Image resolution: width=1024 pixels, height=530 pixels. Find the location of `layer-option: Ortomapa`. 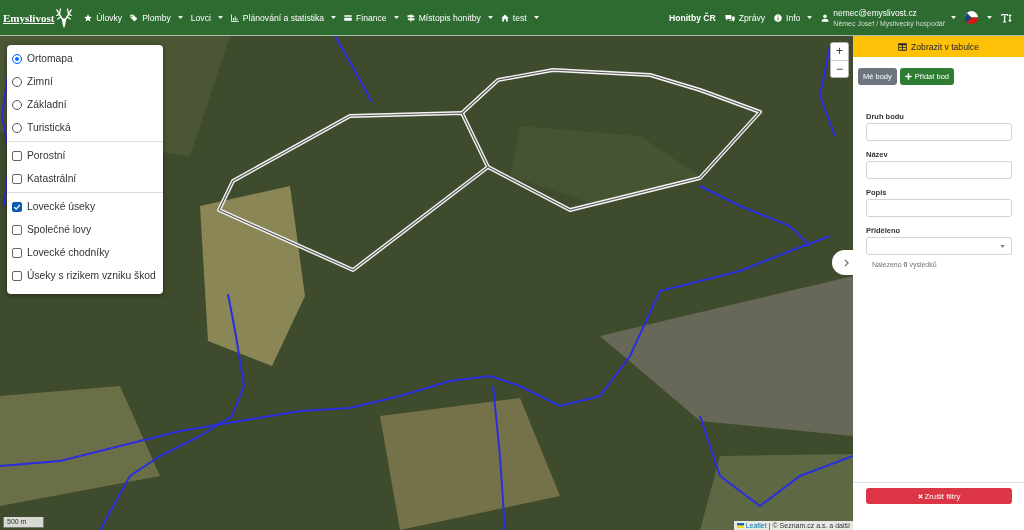

layer-option: Ortomapa is located at coordinates (85, 58).